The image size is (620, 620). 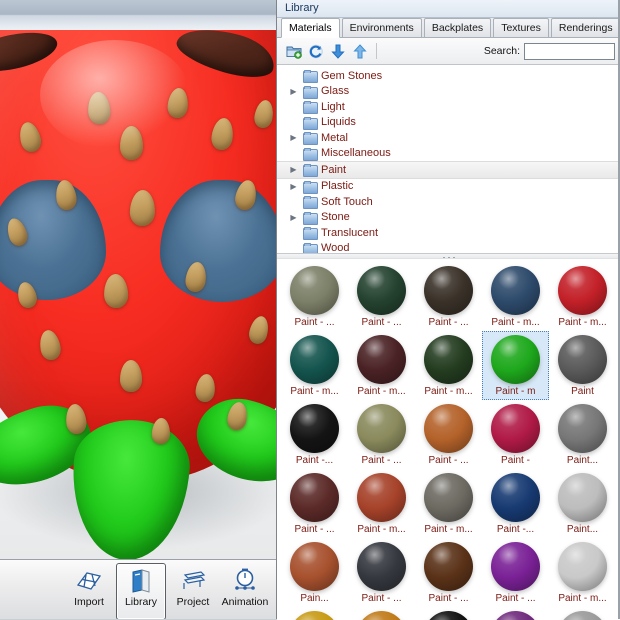 I want to click on tab-renderings: Renderings, so click(x=585, y=27).